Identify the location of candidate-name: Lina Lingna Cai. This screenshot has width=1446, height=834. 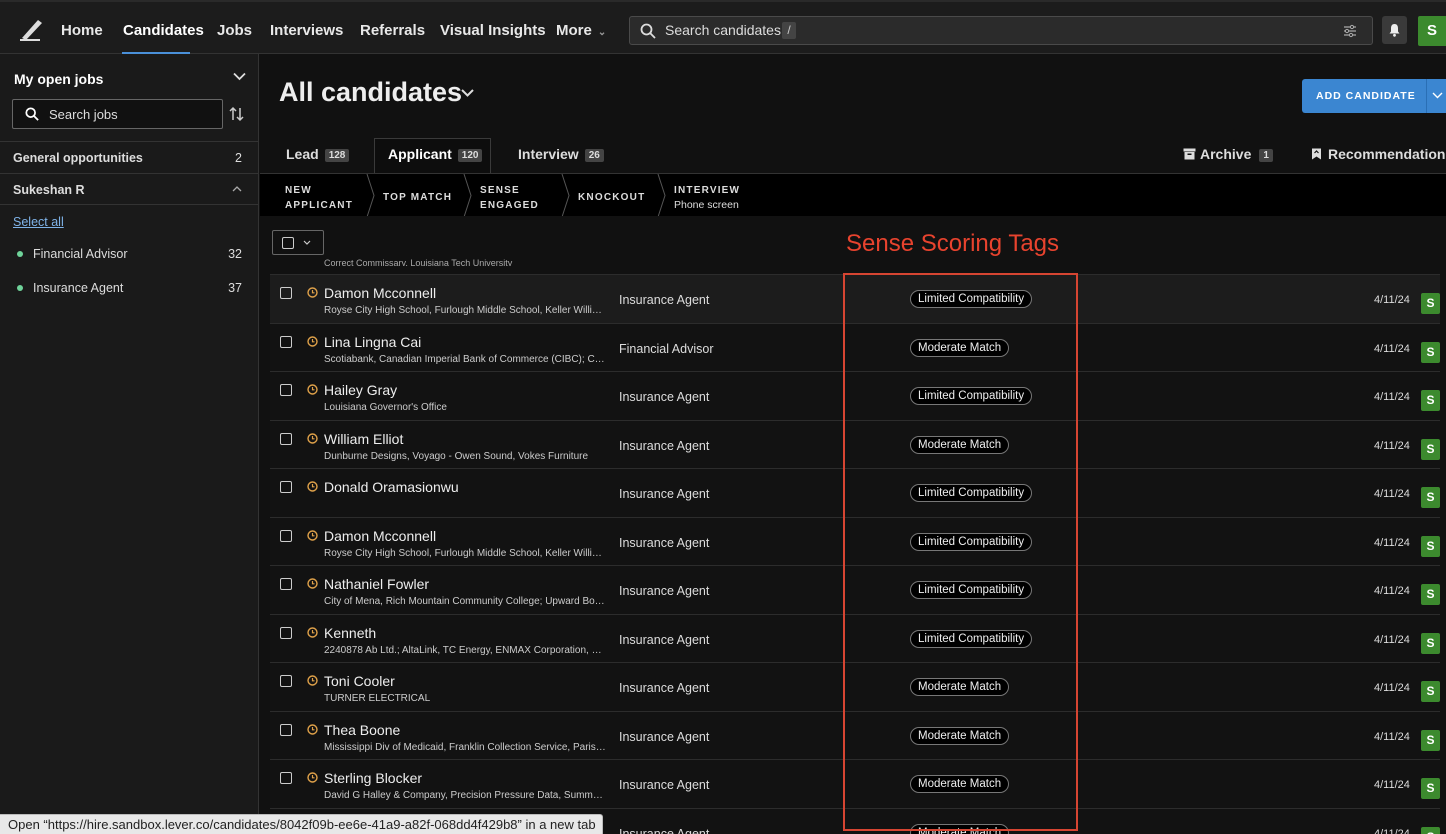
(372, 342).